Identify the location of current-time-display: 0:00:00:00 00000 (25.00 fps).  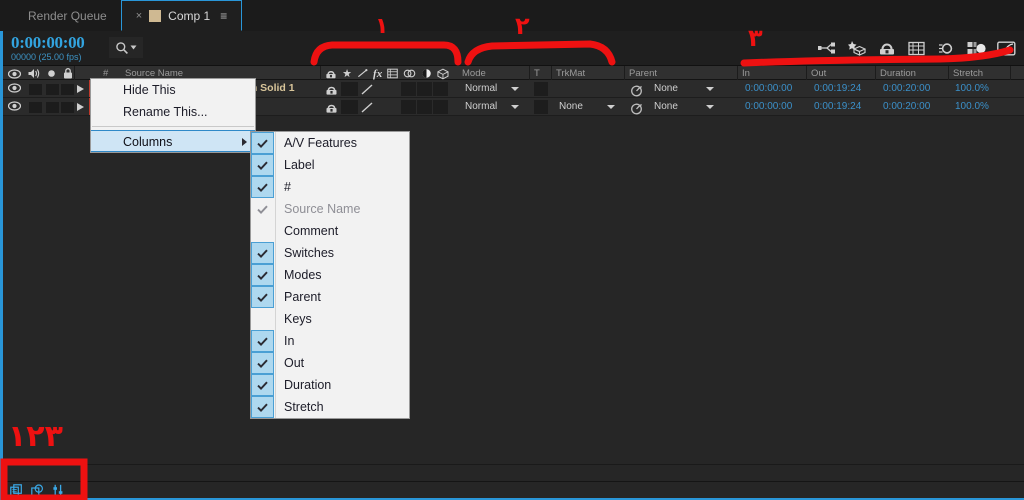
(48, 47).